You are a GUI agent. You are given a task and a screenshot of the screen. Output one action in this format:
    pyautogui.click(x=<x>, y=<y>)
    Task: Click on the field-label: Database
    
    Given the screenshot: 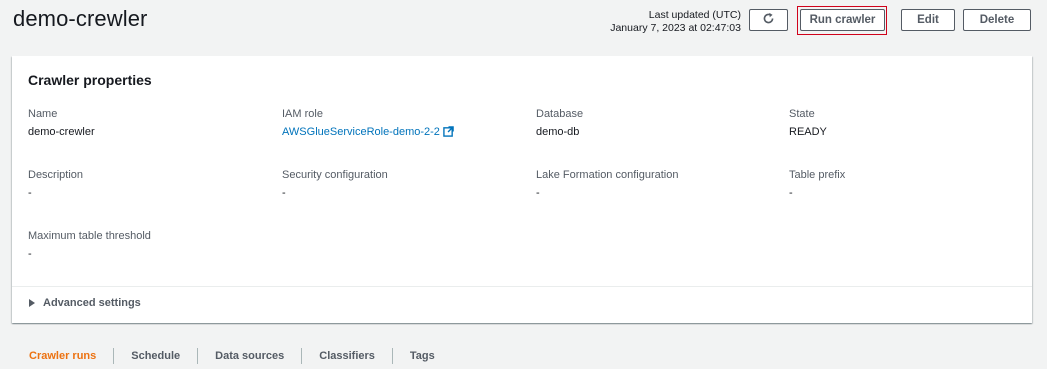 What is the action you would take?
    pyautogui.click(x=560, y=114)
    